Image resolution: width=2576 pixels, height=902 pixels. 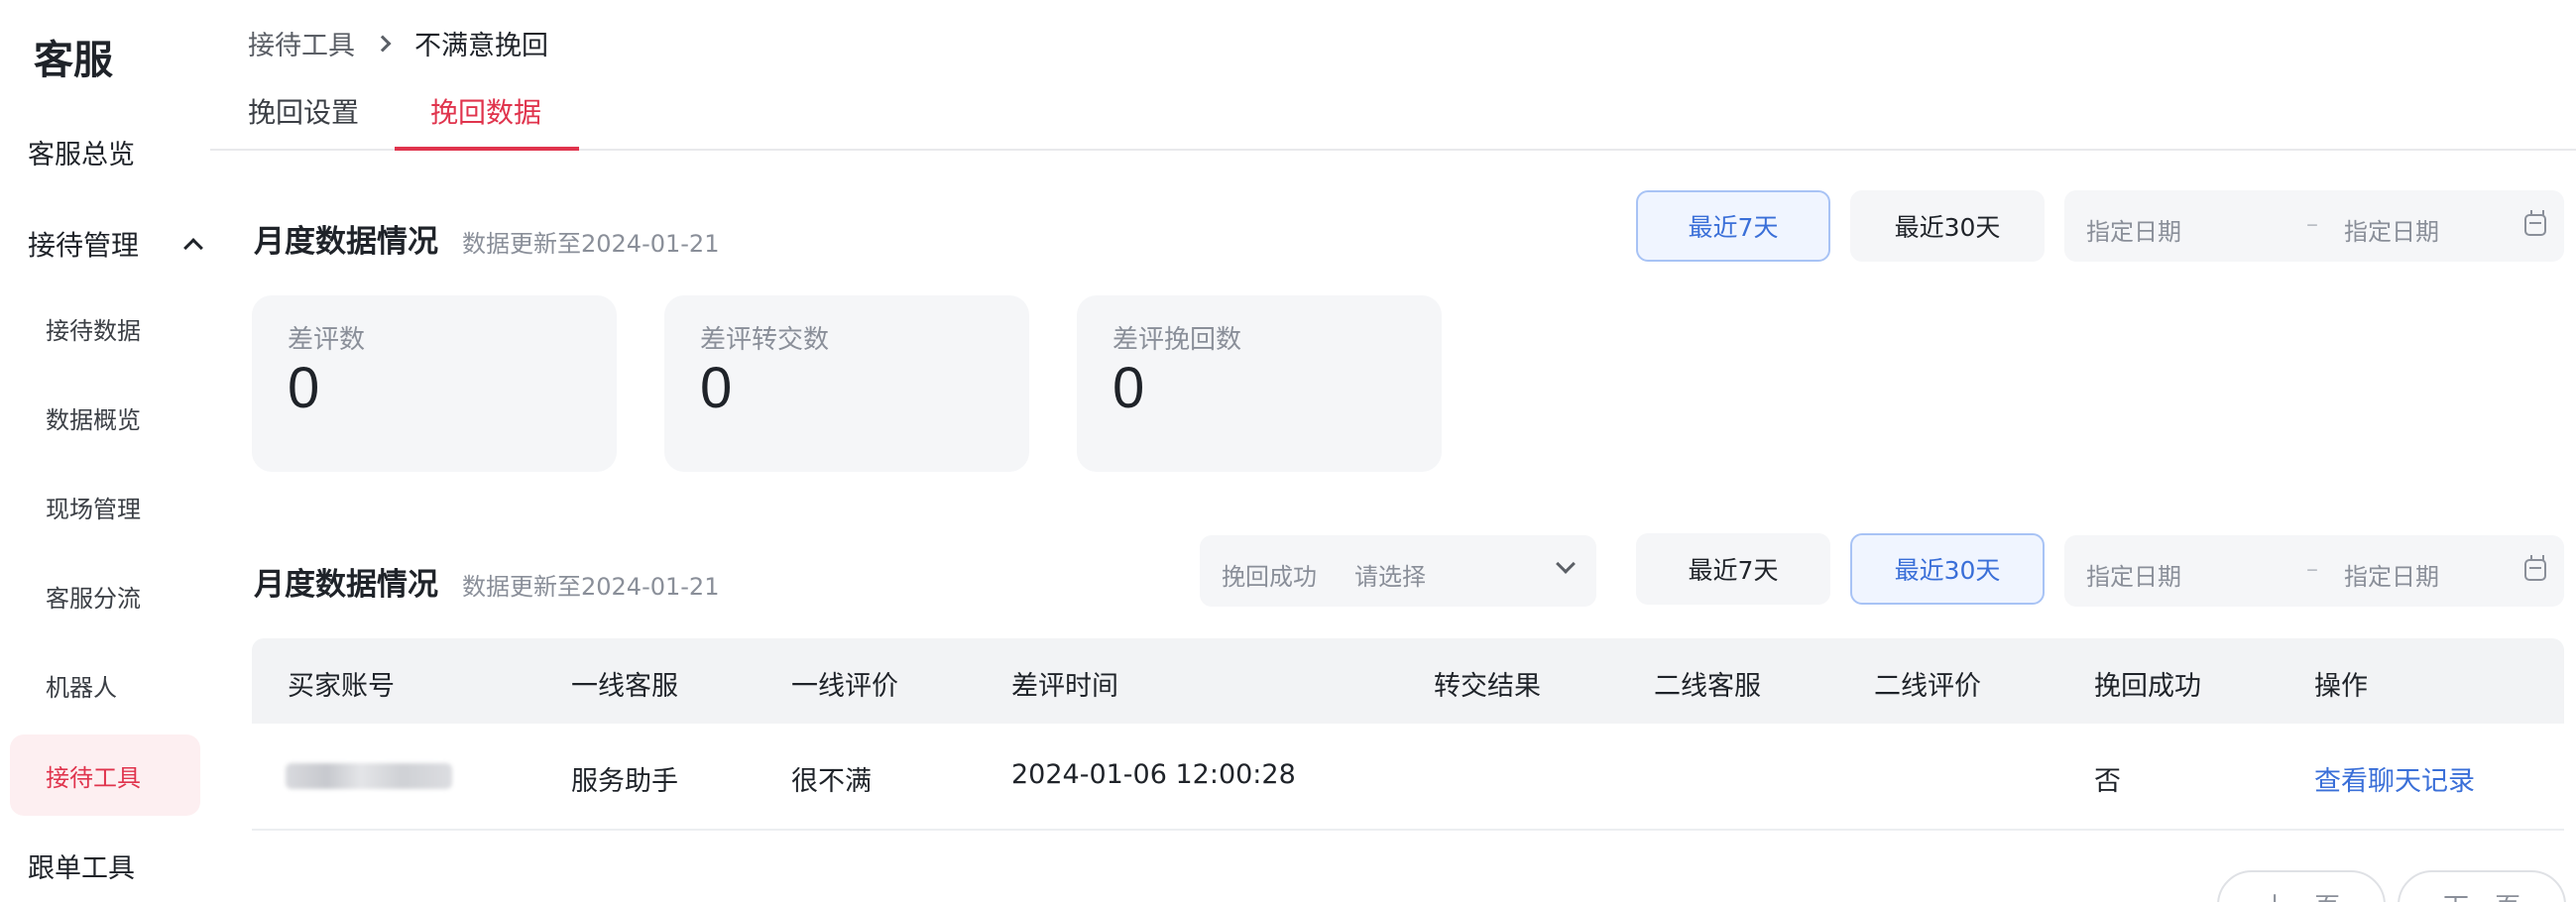 What do you see at coordinates (624, 781) in the screenshot?
I see `cell-agent: 服务助手` at bounding box center [624, 781].